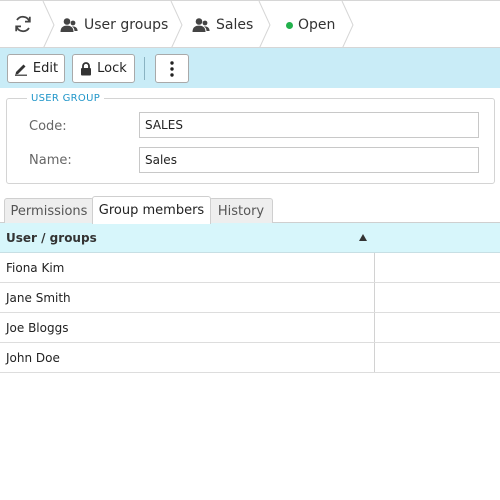 The height and width of the screenshot is (500, 500). What do you see at coordinates (250, 328) in the screenshot?
I see `table-row: Joe Bloggs` at bounding box center [250, 328].